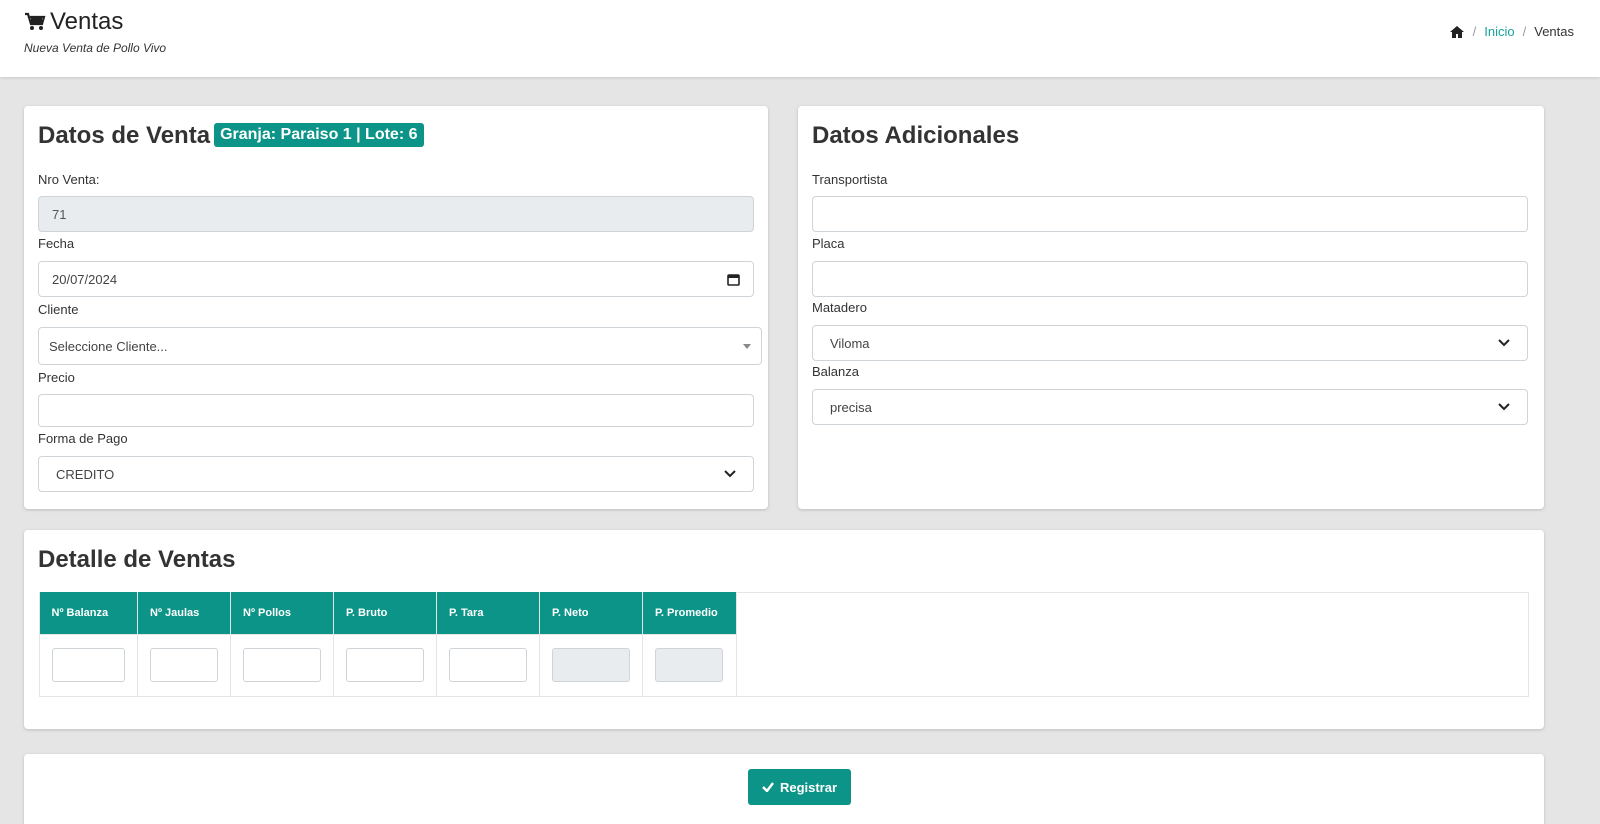  Describe the element at coordinates (184, 665) in the screenshot. I see `nro-jaulas-input` at that location.